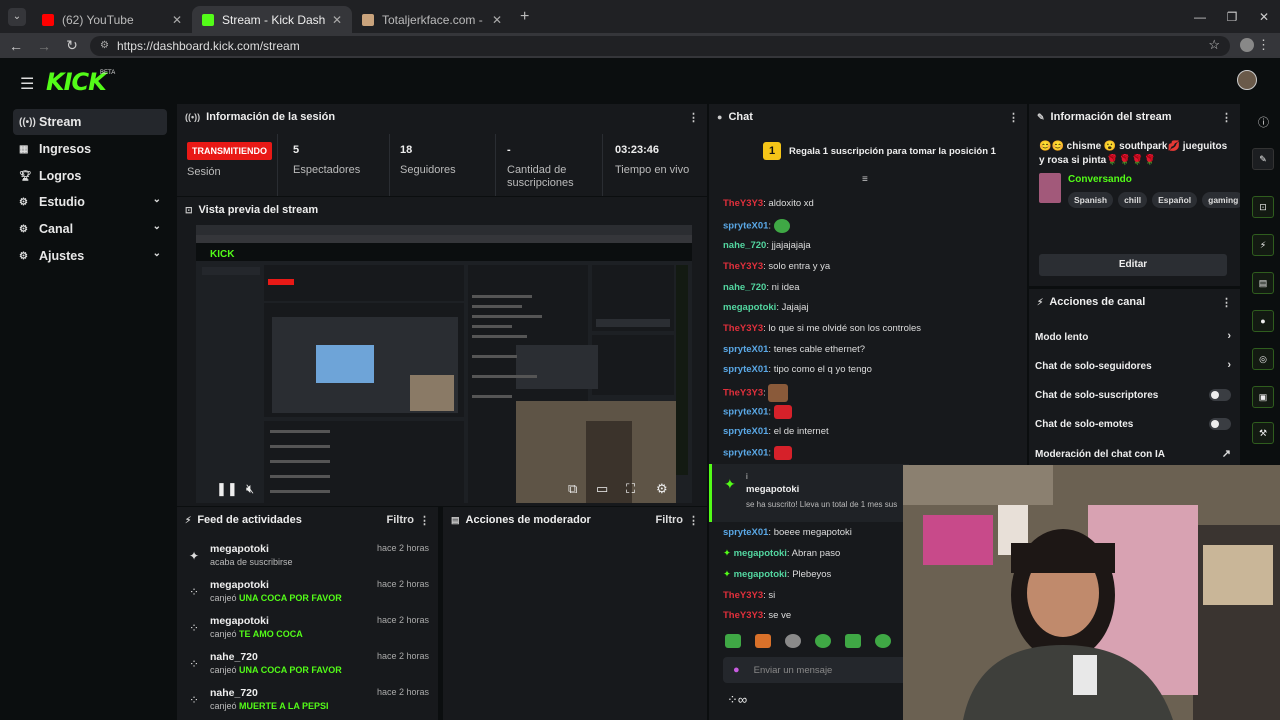  What do you see at coordinates (76, 82) in the screenshot?
I see `kick-logo: KICK` at bounding box center [76, 82].